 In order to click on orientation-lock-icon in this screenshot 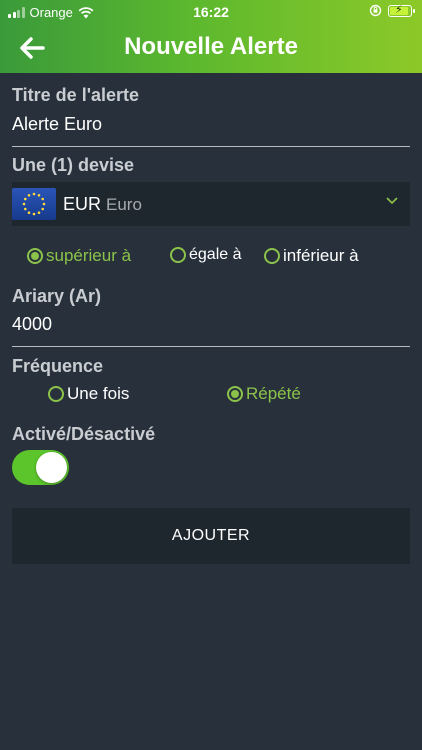, I will do `click(375, 10)`.